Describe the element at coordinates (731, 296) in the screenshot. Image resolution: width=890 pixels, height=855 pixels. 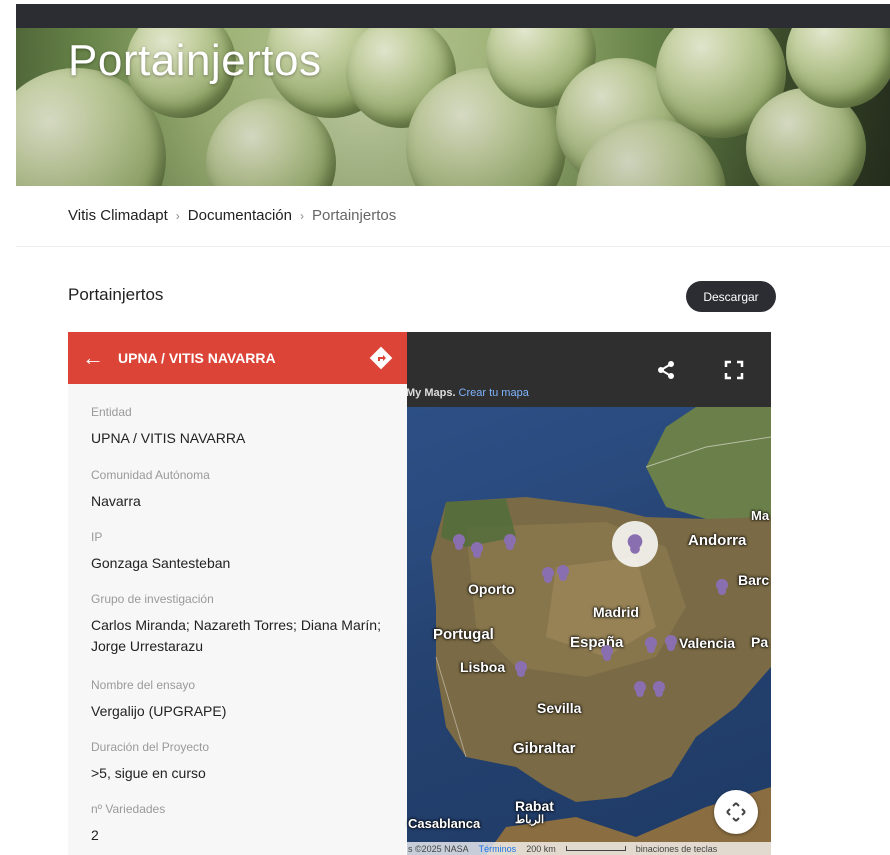
I see `download-button: Descargar` at that location.